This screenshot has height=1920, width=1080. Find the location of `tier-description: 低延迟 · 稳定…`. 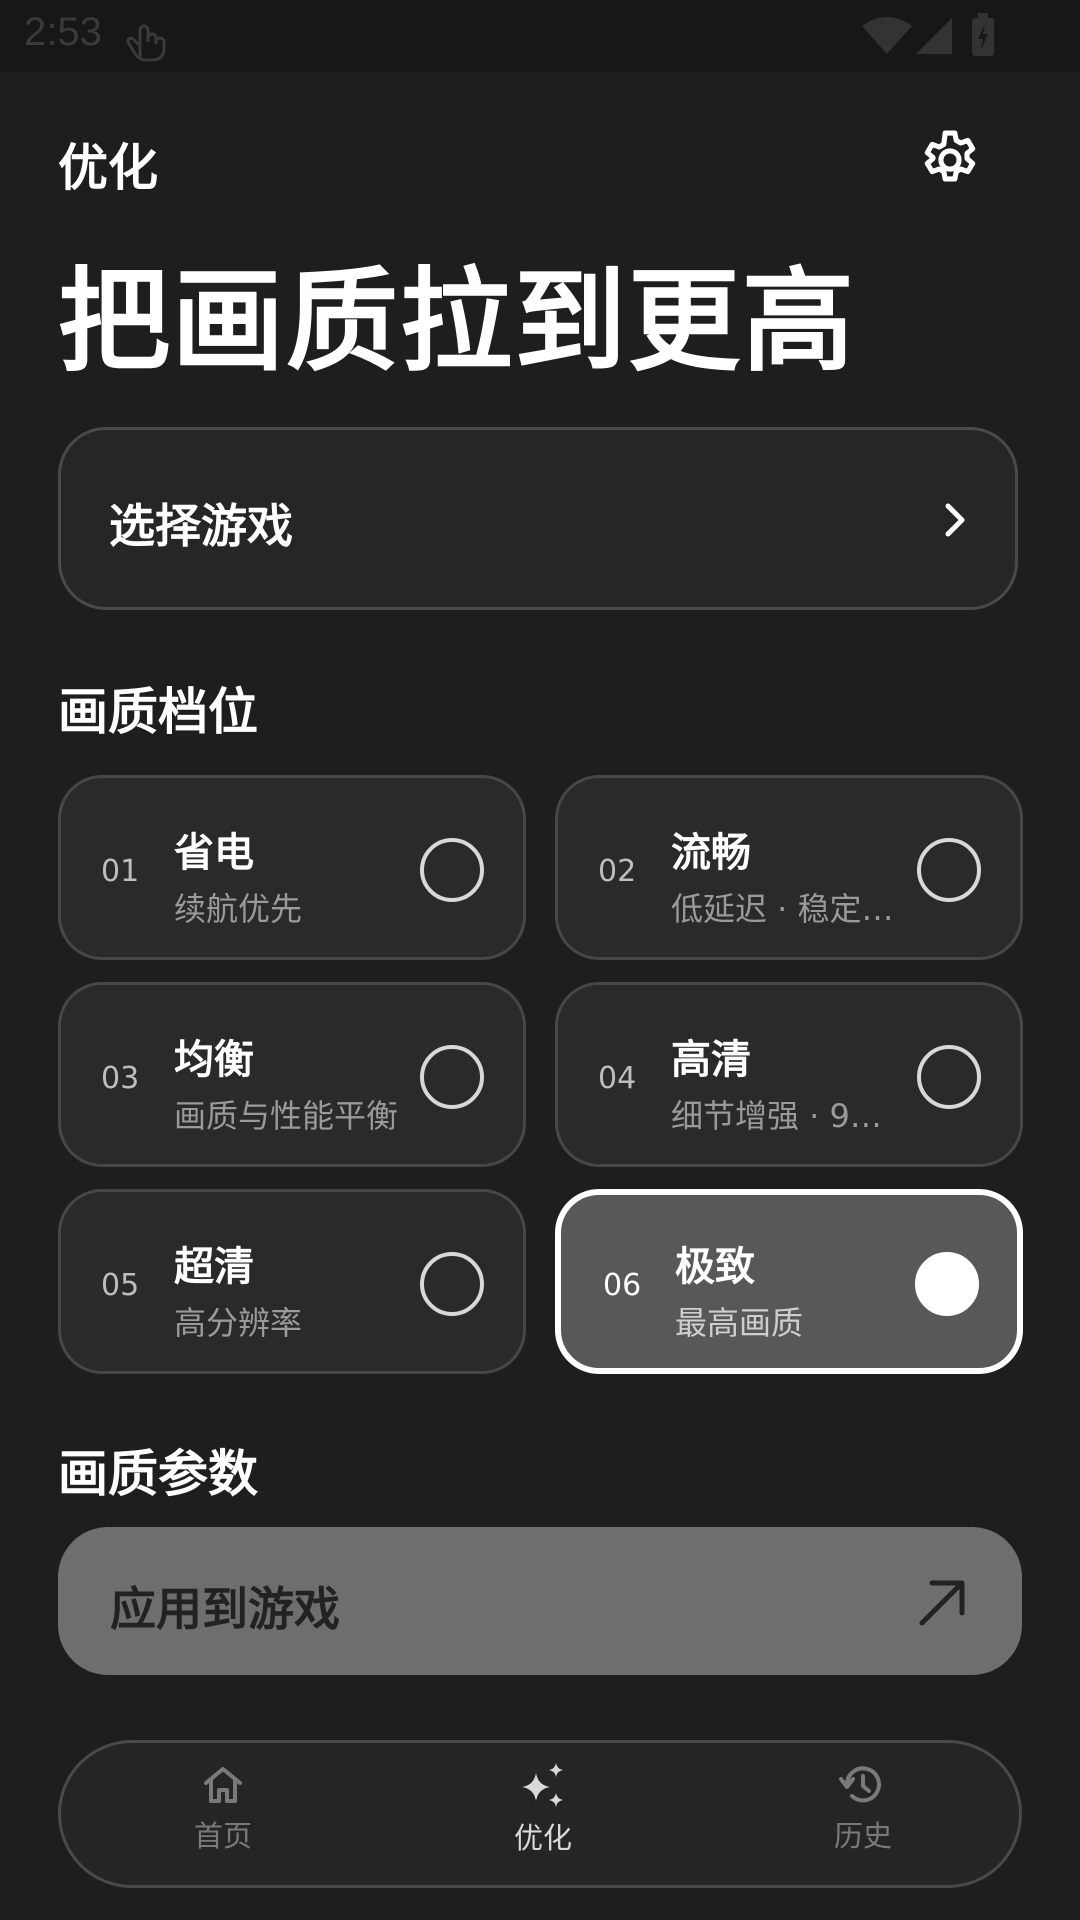

tier-description: 低延迟 · 稳定… is located at coordinates (782, 909).